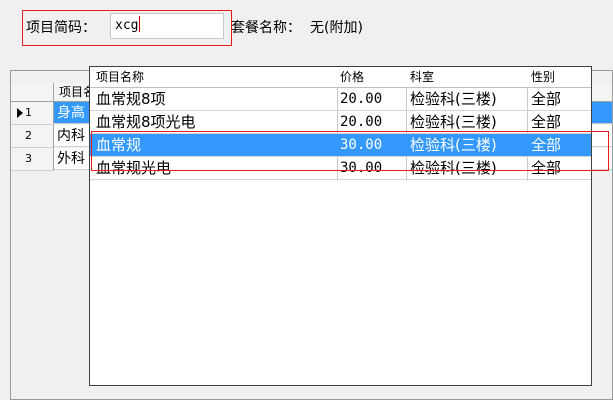  Describe the element at coordinates (543, 77) in the screenshot. I see `column-header-gender: 性别` at that location.